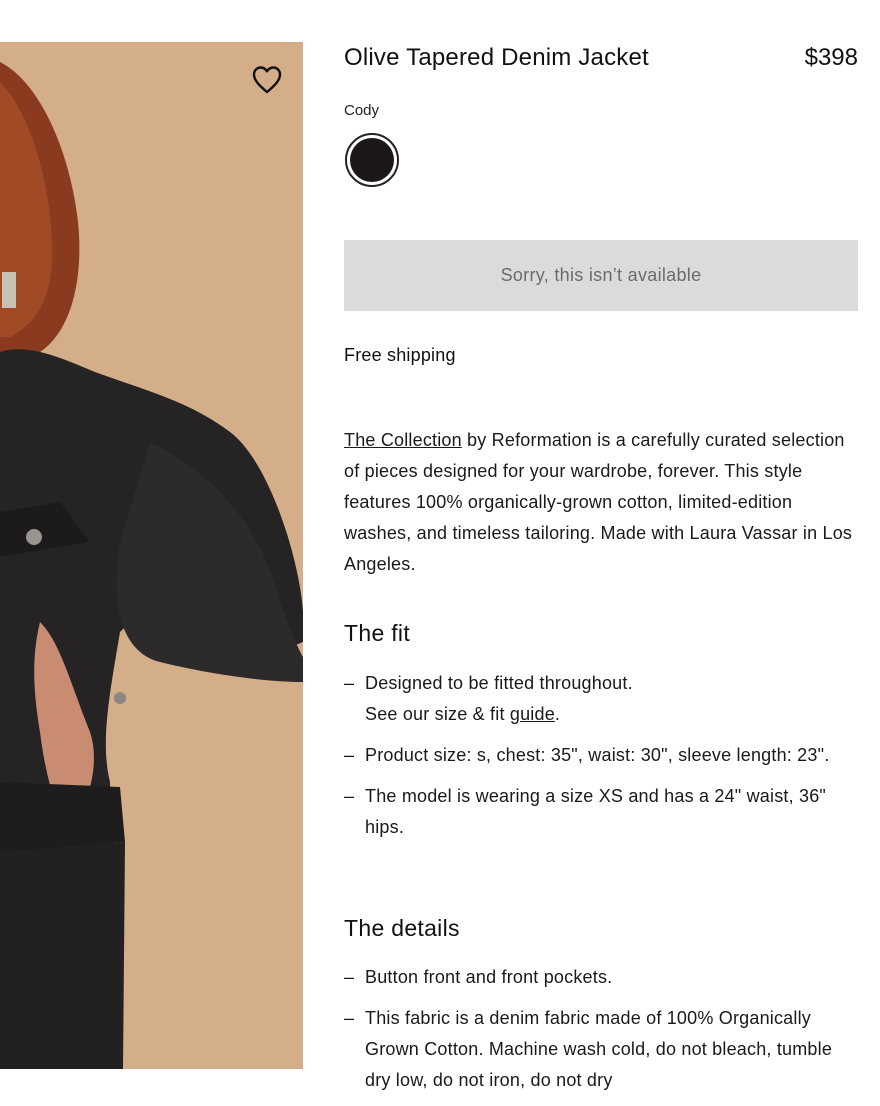 Image resolution: width=880 pixels, height=1106 pixels. What do you see at coordinates (557, 714) in the screenshot?
I see `fit-item-1-suffix: .` at bounding box center [557, 714].